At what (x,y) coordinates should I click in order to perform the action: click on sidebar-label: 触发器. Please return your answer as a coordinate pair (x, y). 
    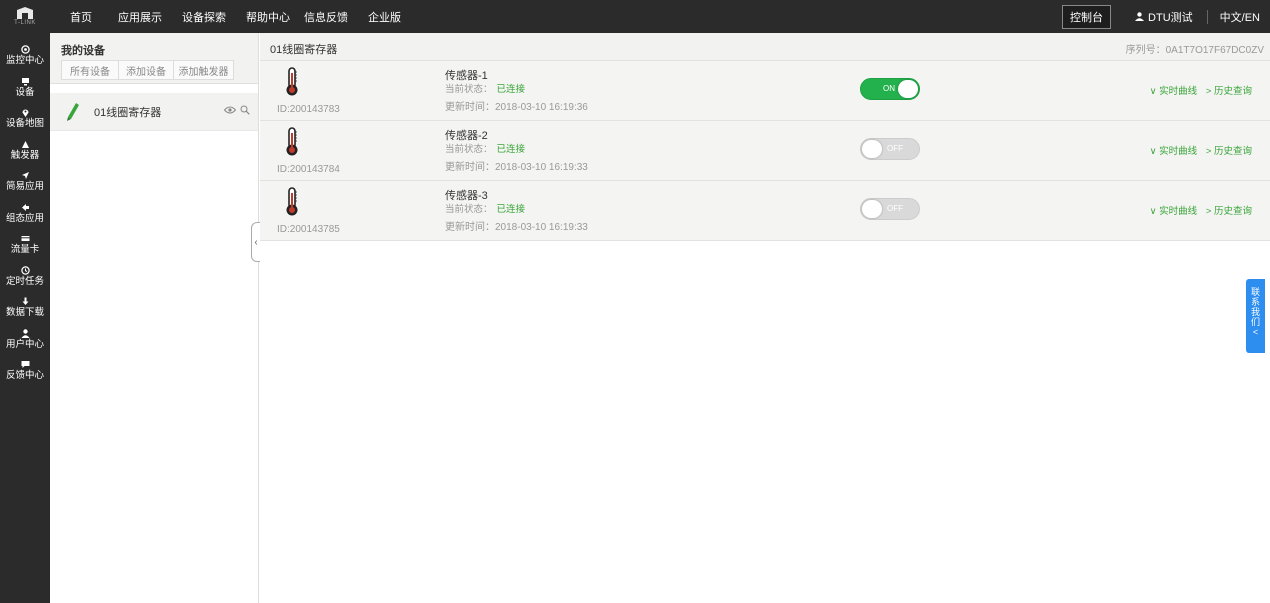
    Looking at the image, I should click on (25, 155).